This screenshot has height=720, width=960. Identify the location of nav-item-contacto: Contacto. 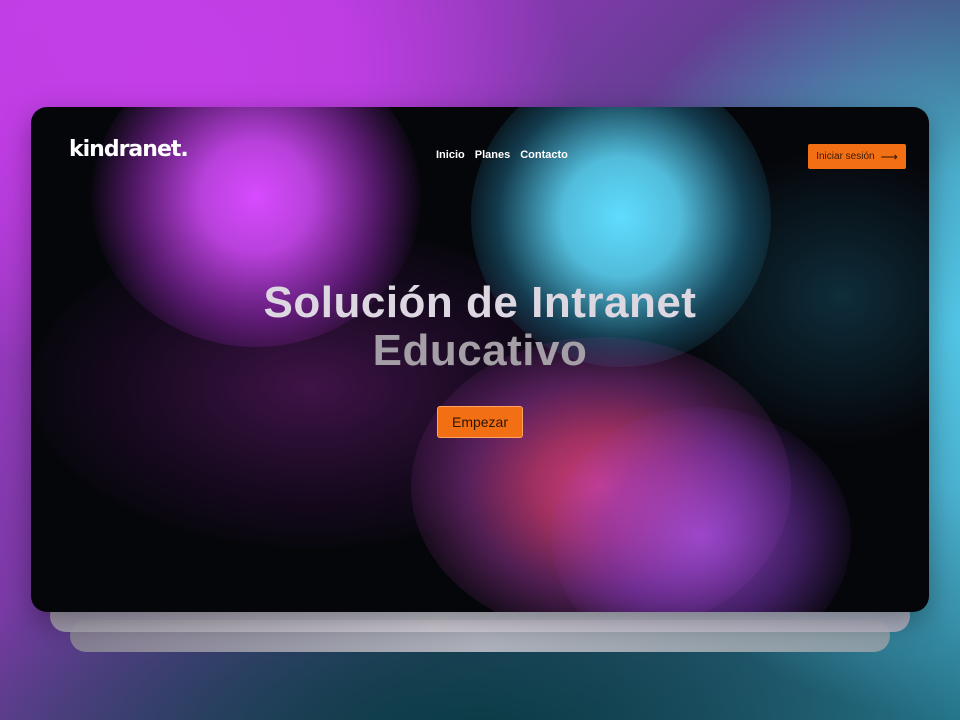
(544, 155).